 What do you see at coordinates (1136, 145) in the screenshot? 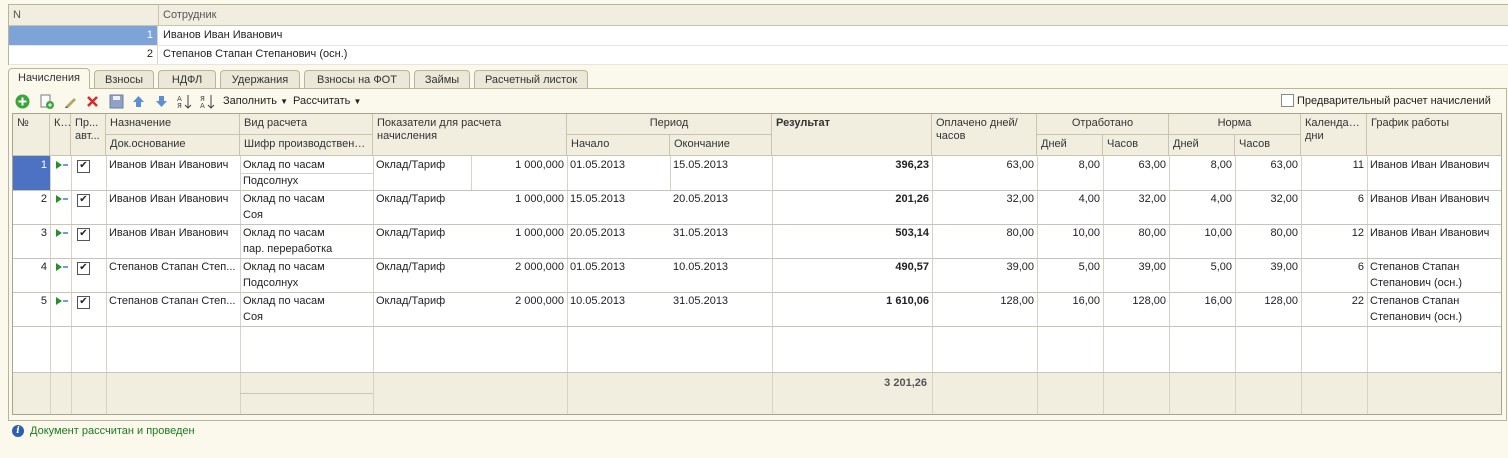
I see `col-header-worked-hours: Часов` at bounding box center [1136, 145].